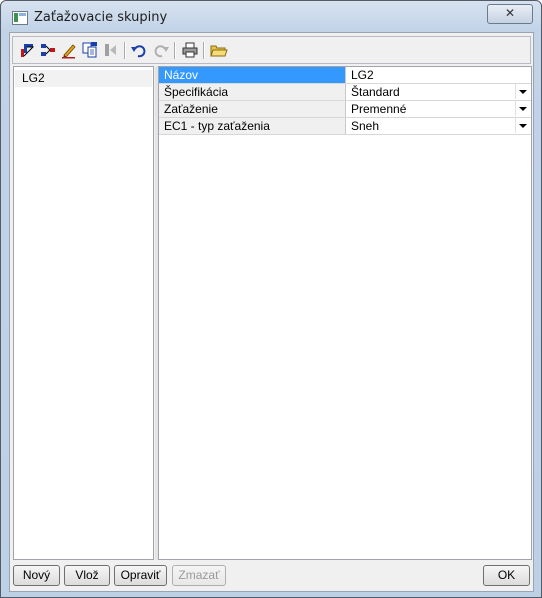  I want to click on specification-value: Štandard, so click(375, 92).